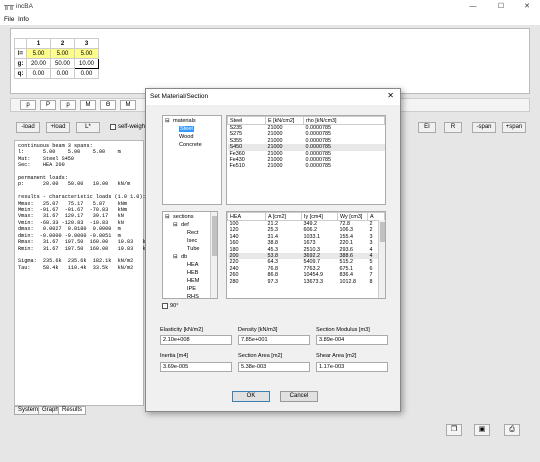 The width and height of the screenshot is (540, 462). Describe the element at coordinates (192, 241) in the screenshot. I see `section-isec: Isec` at that location.